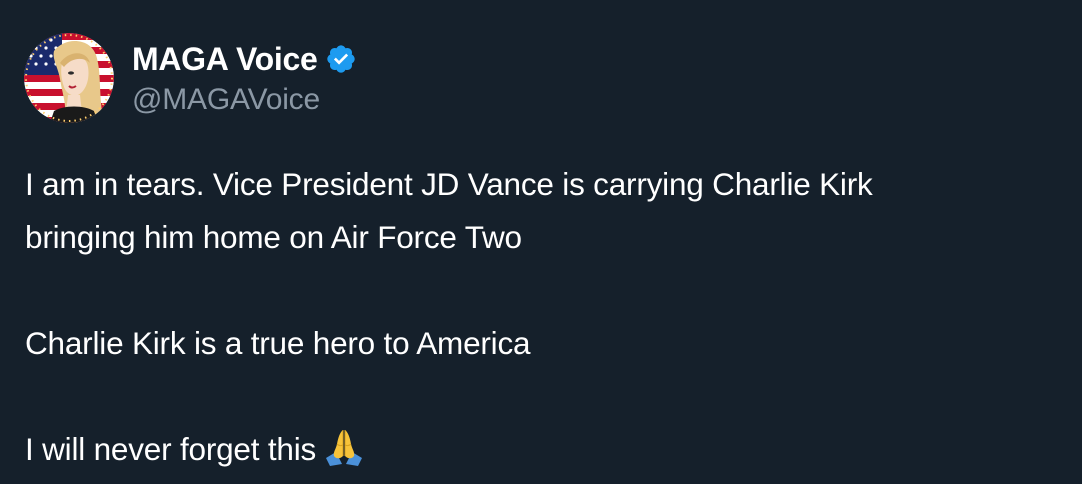 The image size is (1082, 484). Describe the element at coordinates (273, 237) in the screenshot. I see `tweet-line-2: bringing him home on Air Force Two` at that location.